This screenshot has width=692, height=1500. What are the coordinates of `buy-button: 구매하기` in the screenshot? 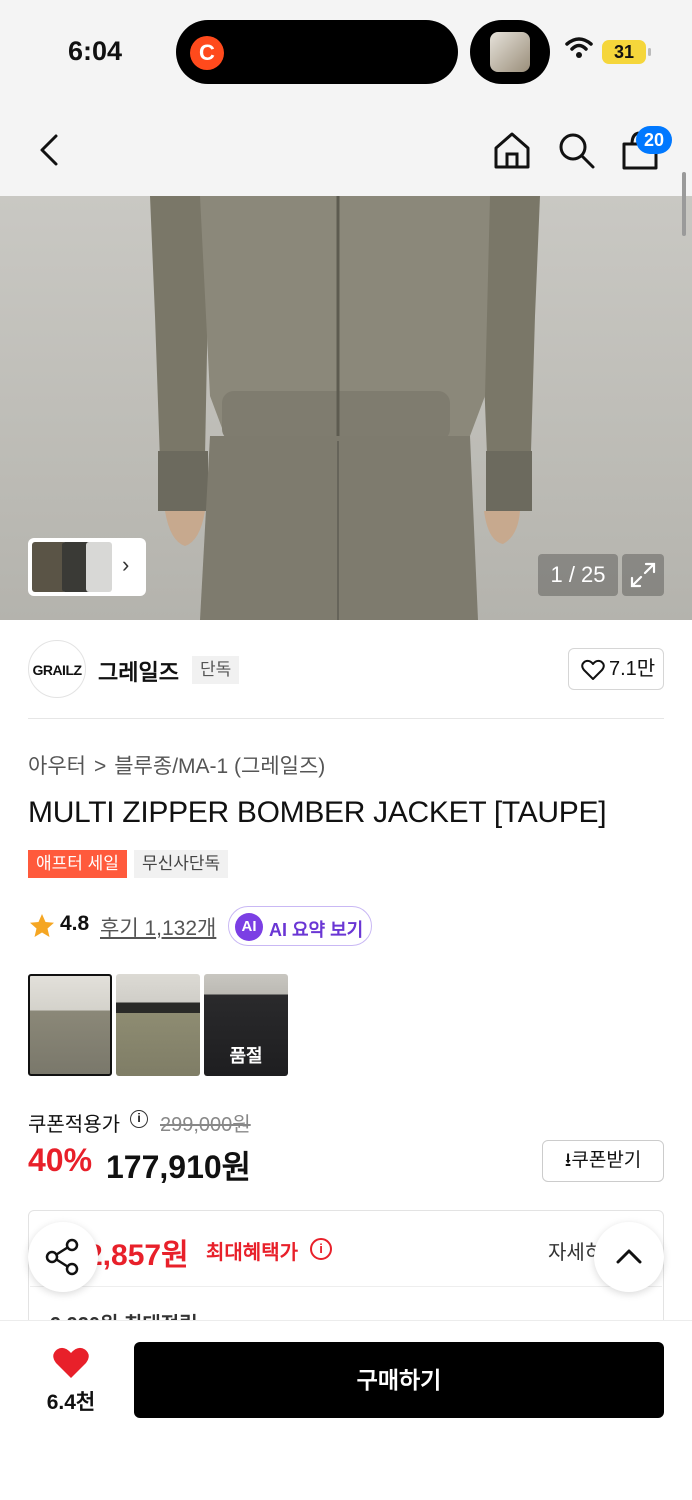 It's located at (399, 1380).